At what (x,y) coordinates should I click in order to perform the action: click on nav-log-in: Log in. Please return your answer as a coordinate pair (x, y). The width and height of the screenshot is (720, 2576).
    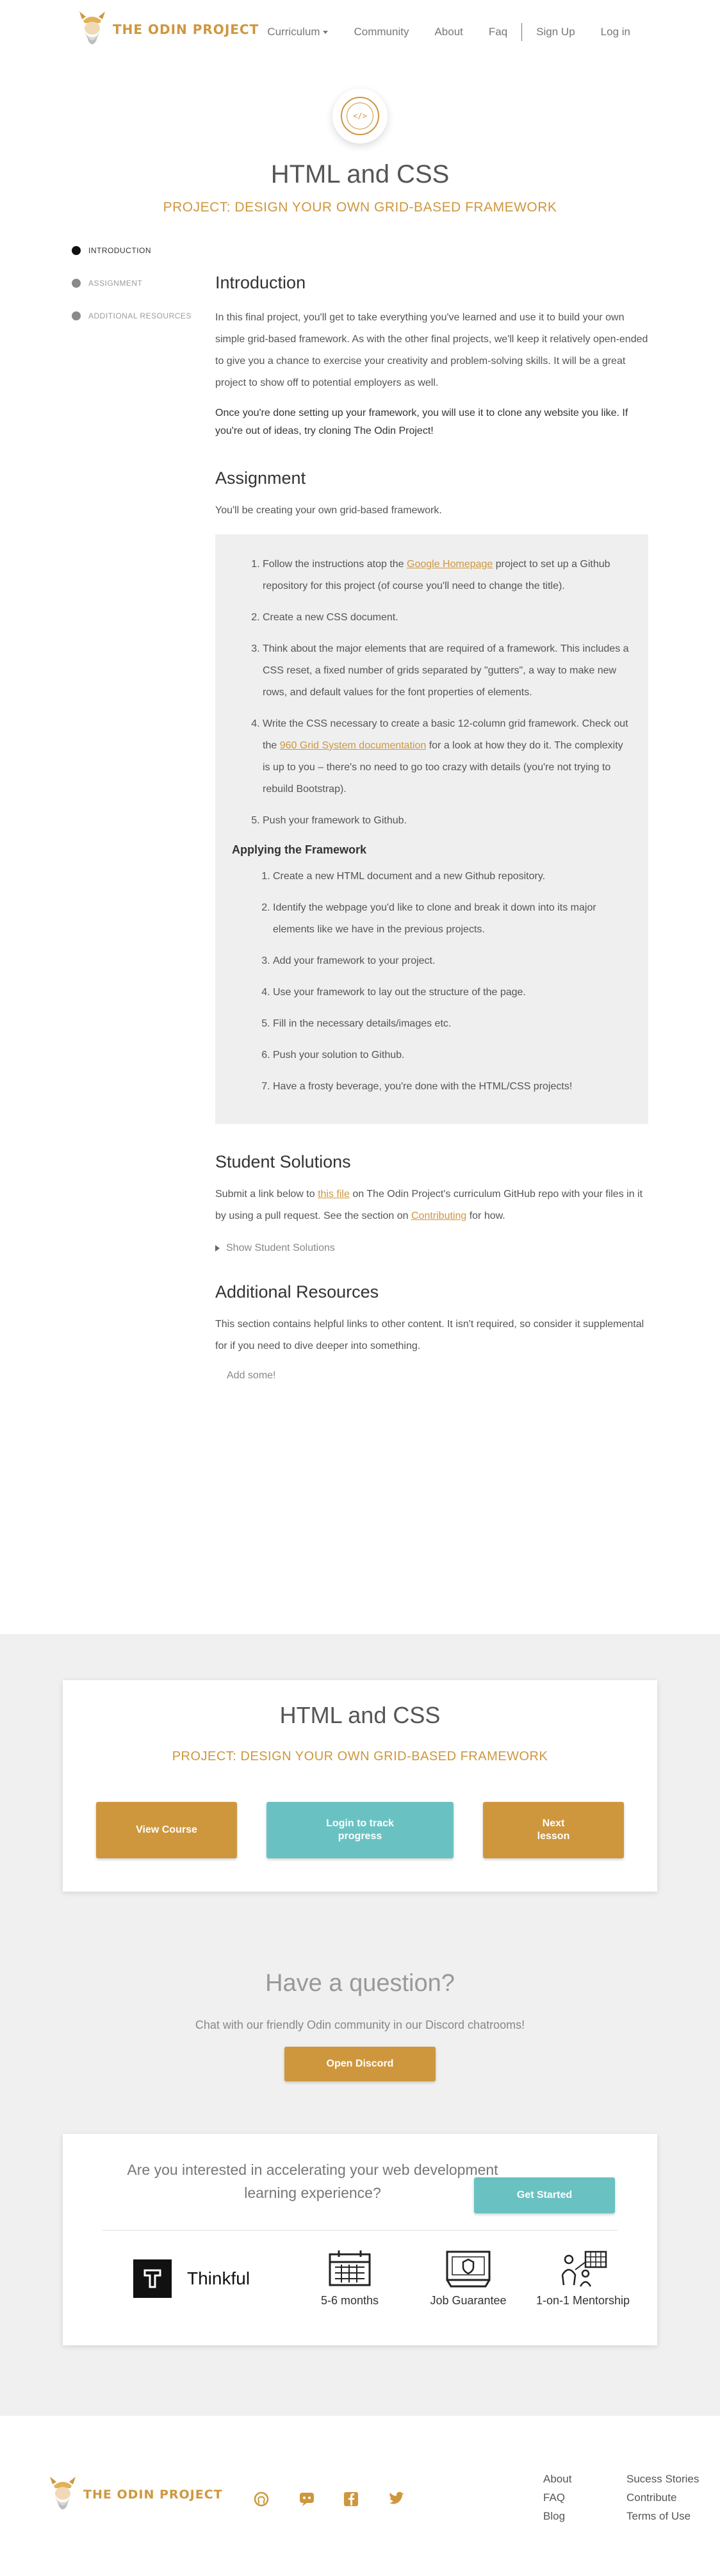
    Looking at the image, I should click on (616, 32).